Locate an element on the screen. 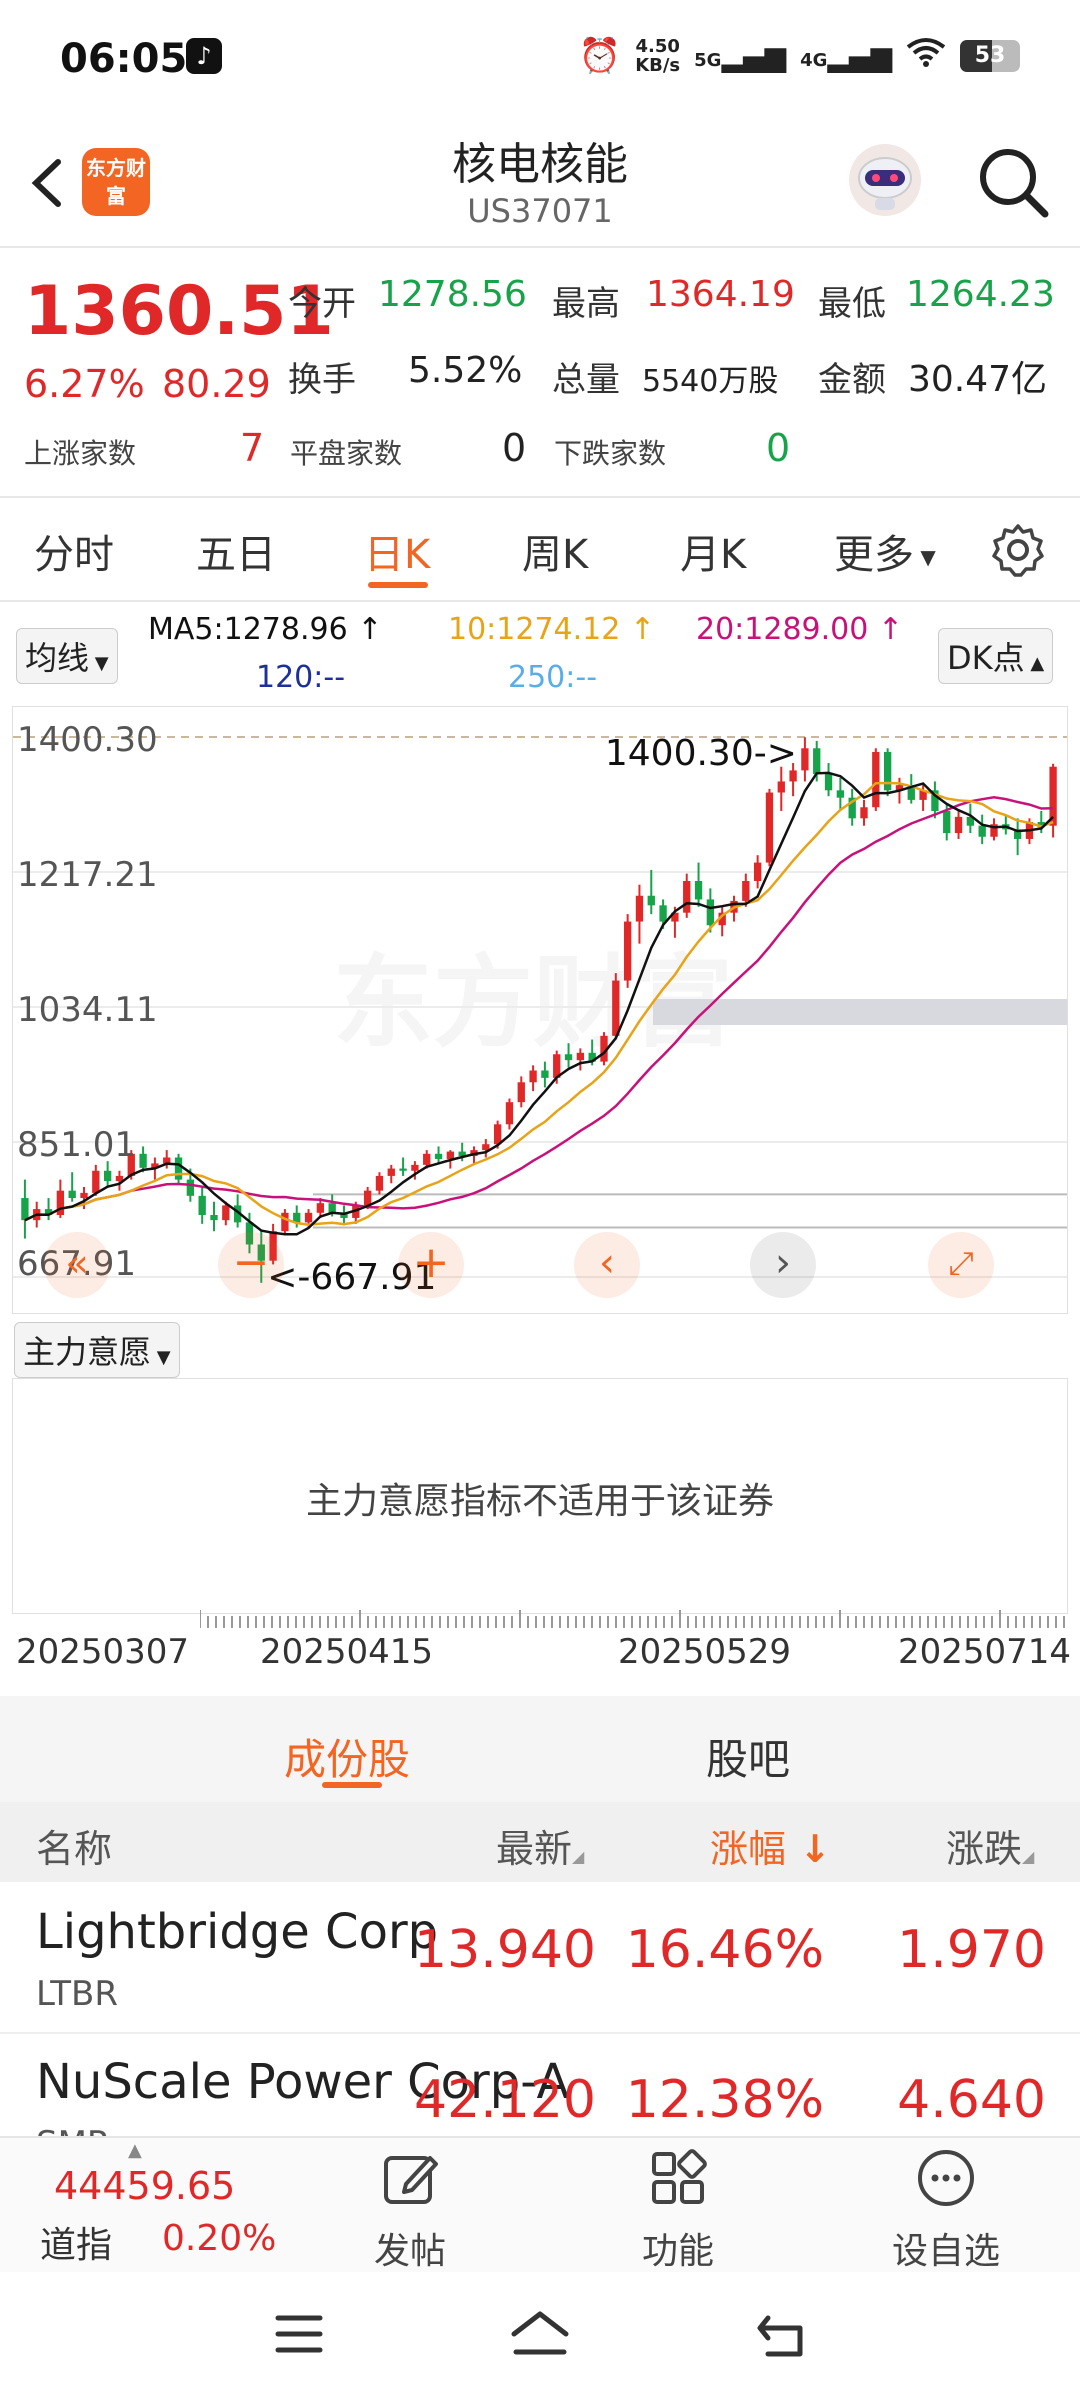 The width and height of the screenshot is (1080, 2400). low-value: 1264.23 is located at coordinates (980, 294).